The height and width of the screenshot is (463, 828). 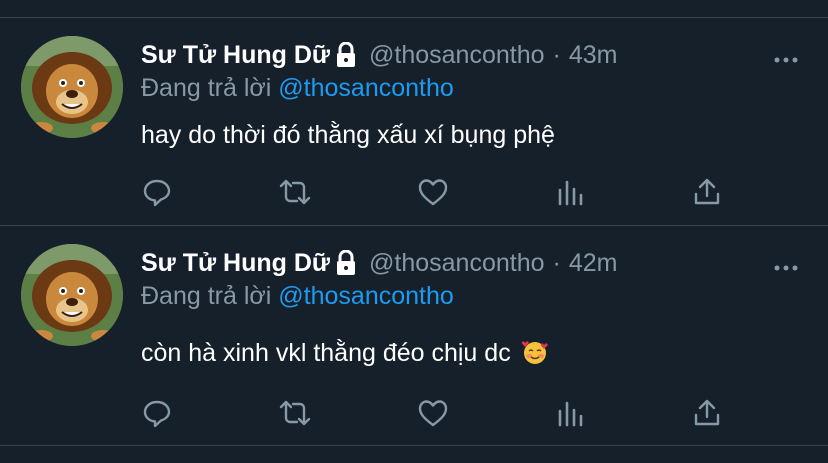 I want to click on smiling-face-with-hearts-icon, so click(x=534, y=352).